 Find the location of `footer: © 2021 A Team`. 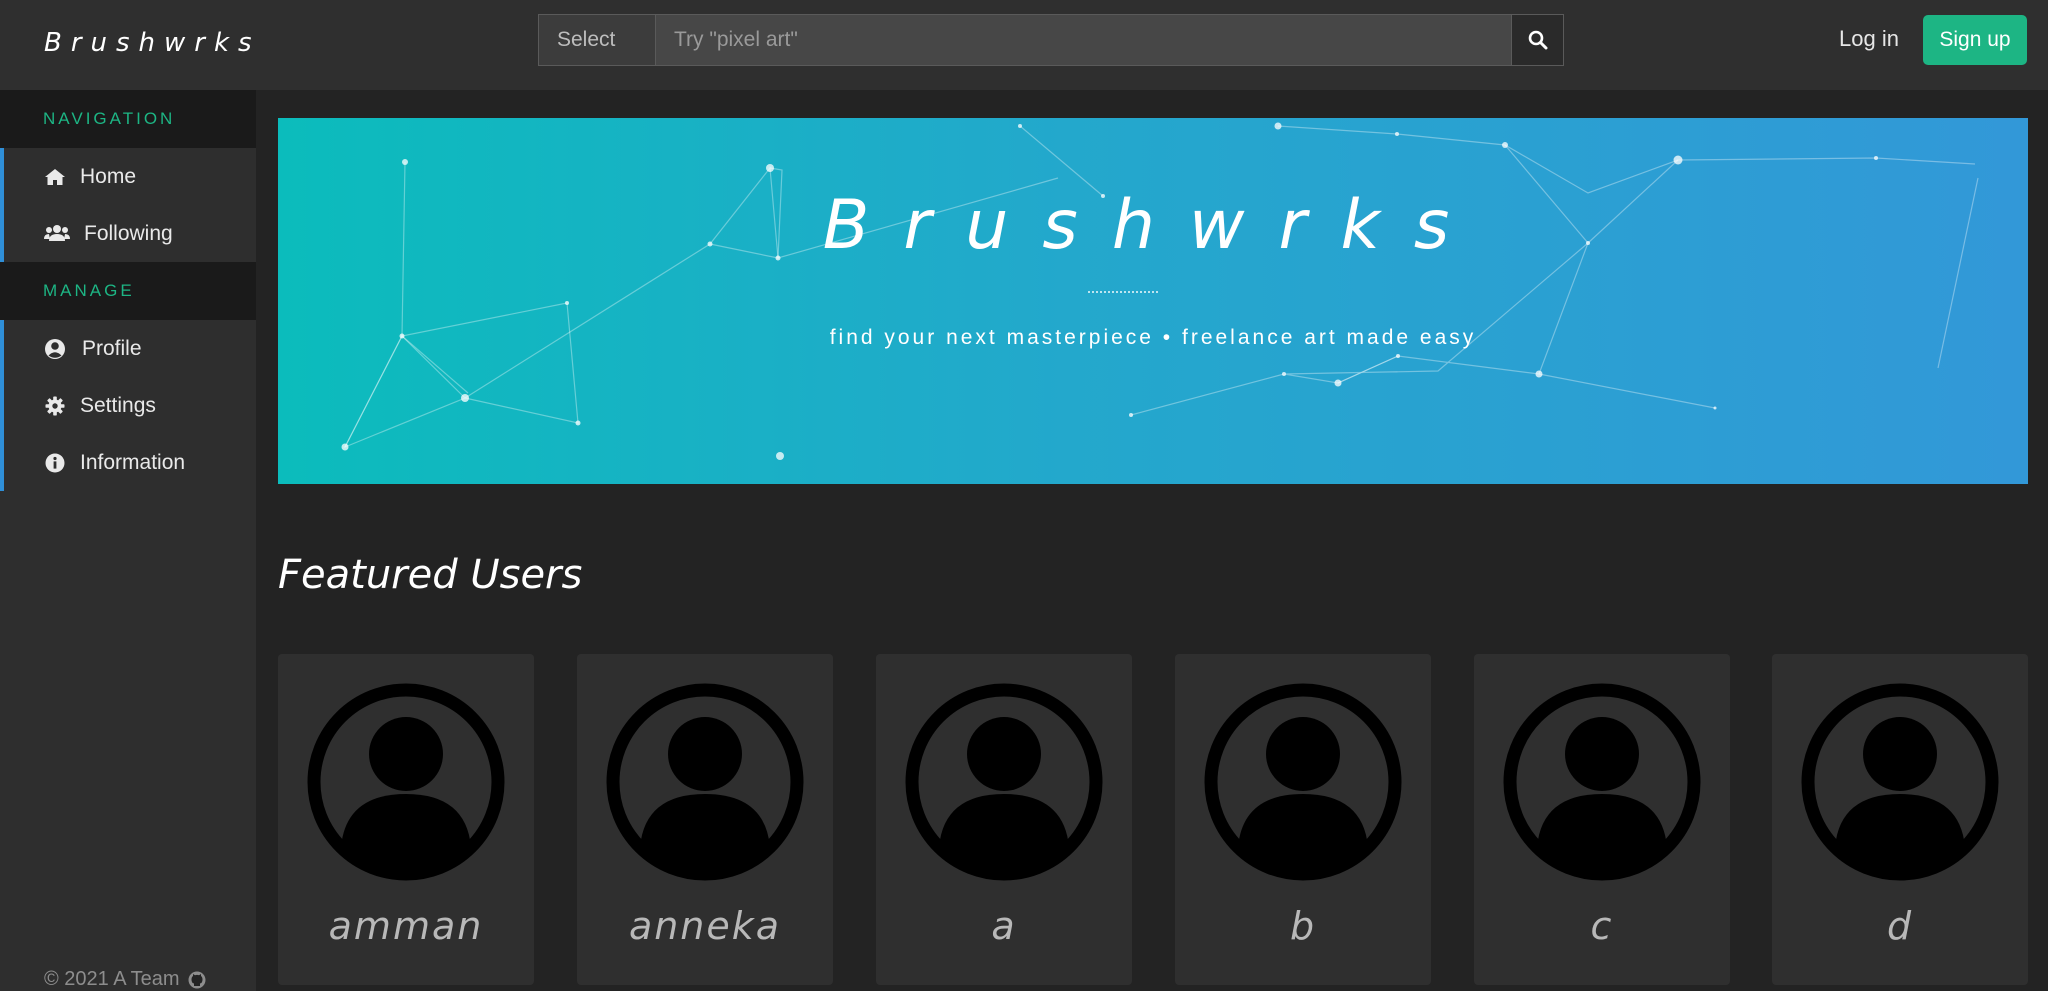

footer: © 2021 A Team is located at coordinates (125, 979).